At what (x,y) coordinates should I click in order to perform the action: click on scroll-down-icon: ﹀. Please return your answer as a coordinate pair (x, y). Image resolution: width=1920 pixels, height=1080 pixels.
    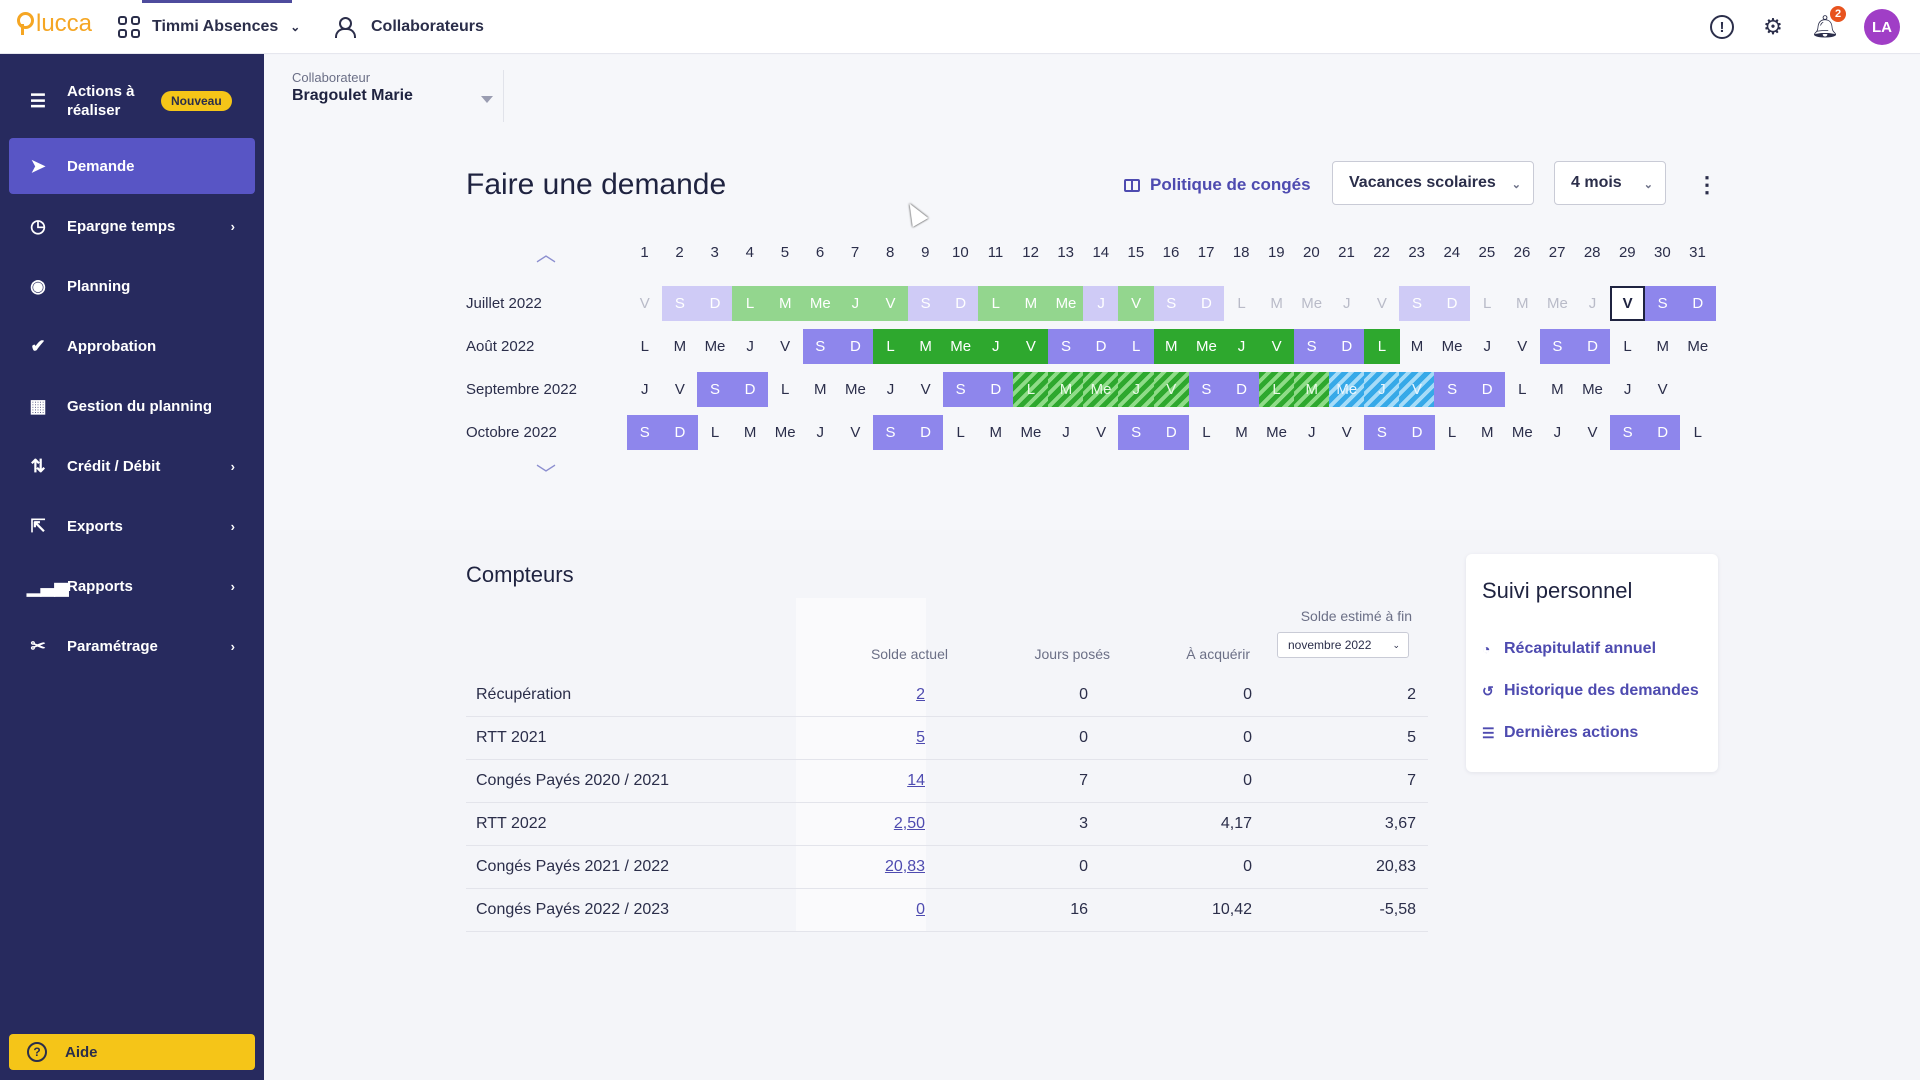
    Looking at the image, I should click on (546, 472).